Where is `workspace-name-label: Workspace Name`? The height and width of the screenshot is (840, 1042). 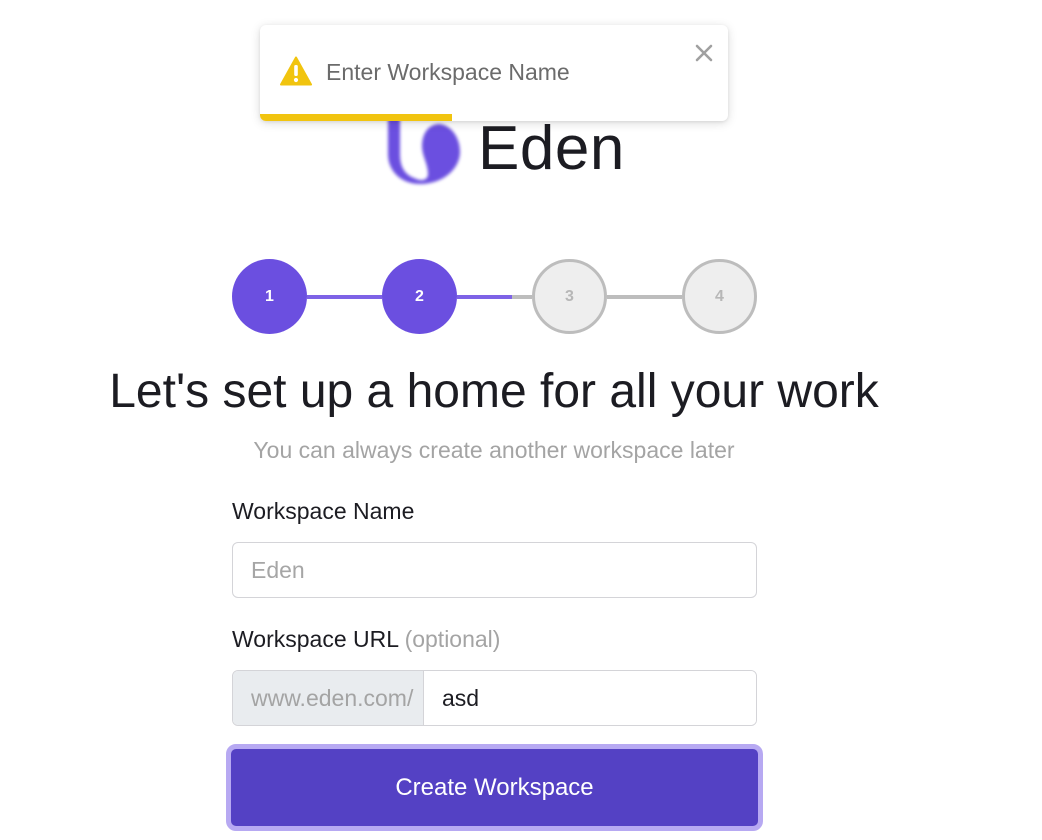
workspace-name-label: Workspace Name is located at coordinates (323, 511).